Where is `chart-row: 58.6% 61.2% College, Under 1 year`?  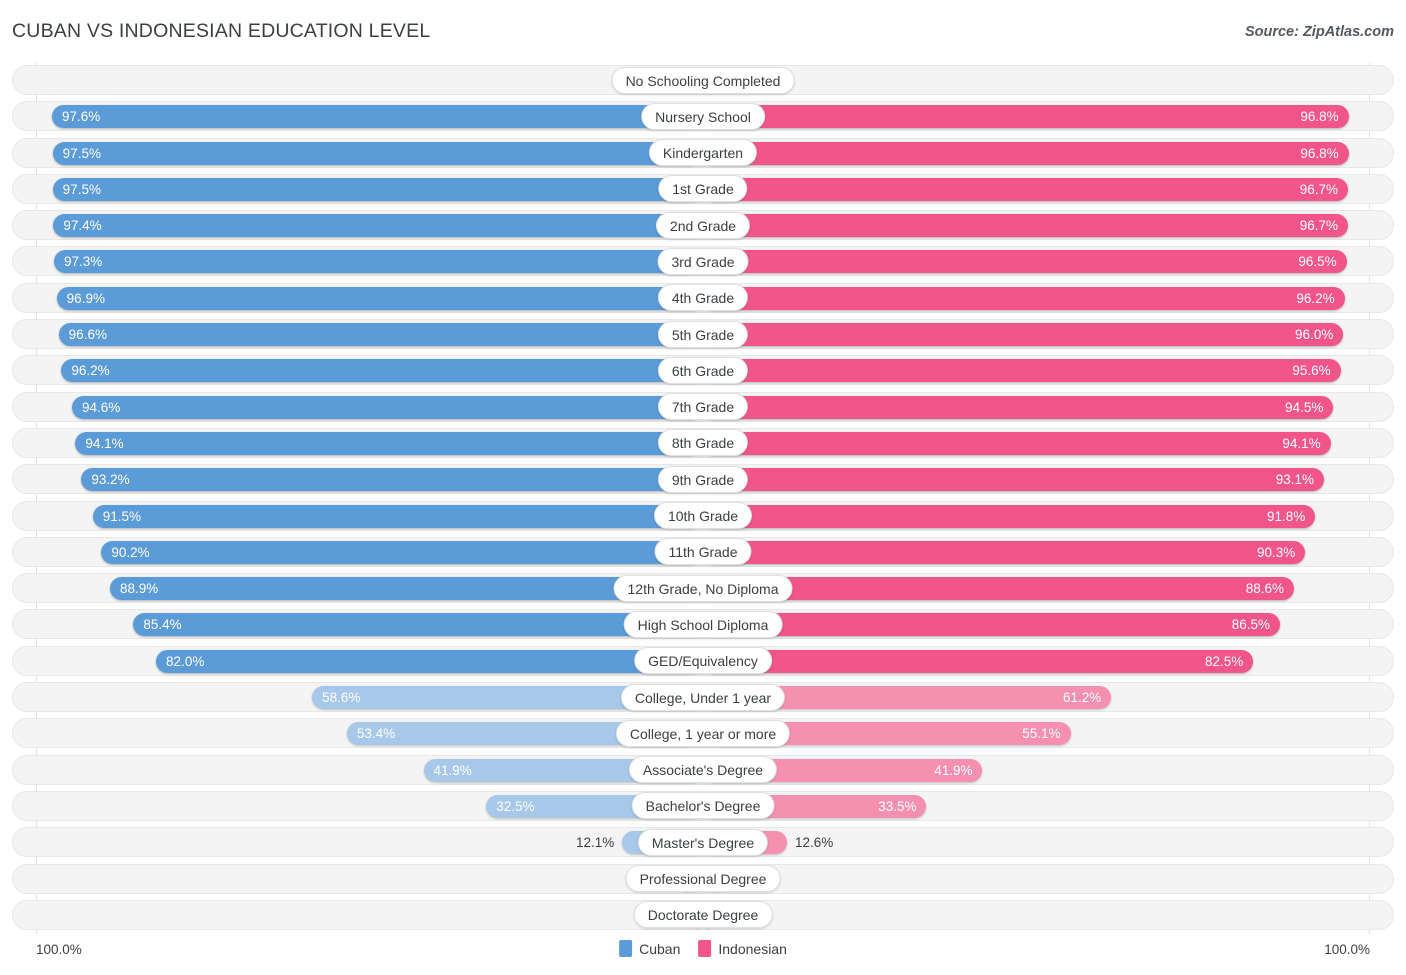
chart-row: 58.6% 61.2% College, Under 1 year is located at coordinates (703, 697).